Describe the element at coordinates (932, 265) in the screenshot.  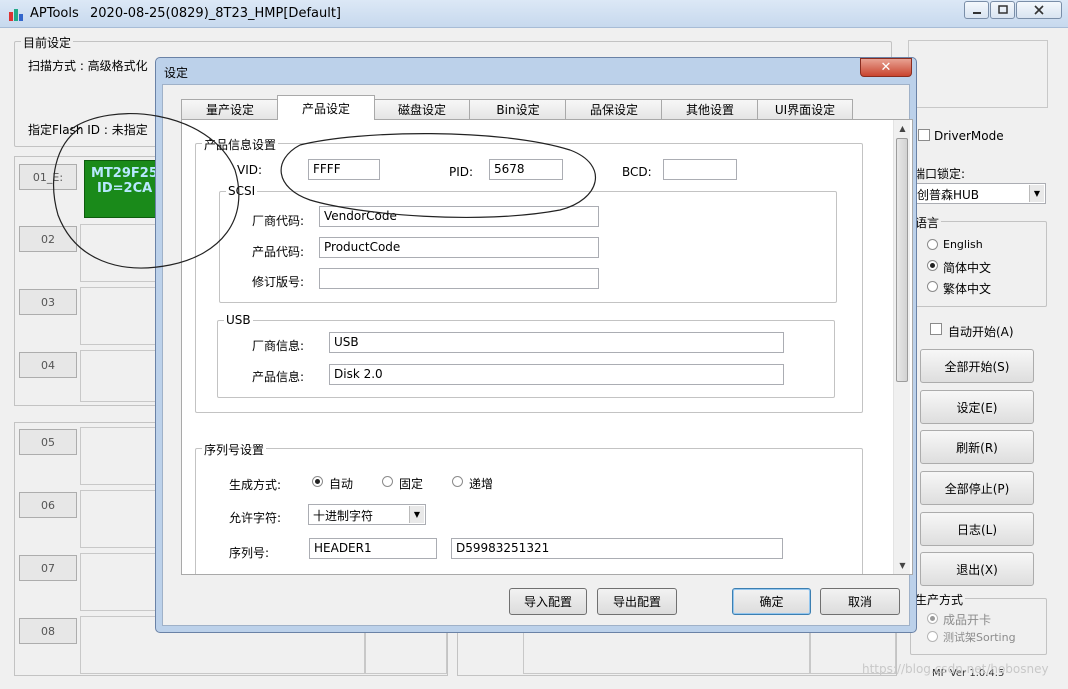
I see `radio-simplified-chinese` at that location.